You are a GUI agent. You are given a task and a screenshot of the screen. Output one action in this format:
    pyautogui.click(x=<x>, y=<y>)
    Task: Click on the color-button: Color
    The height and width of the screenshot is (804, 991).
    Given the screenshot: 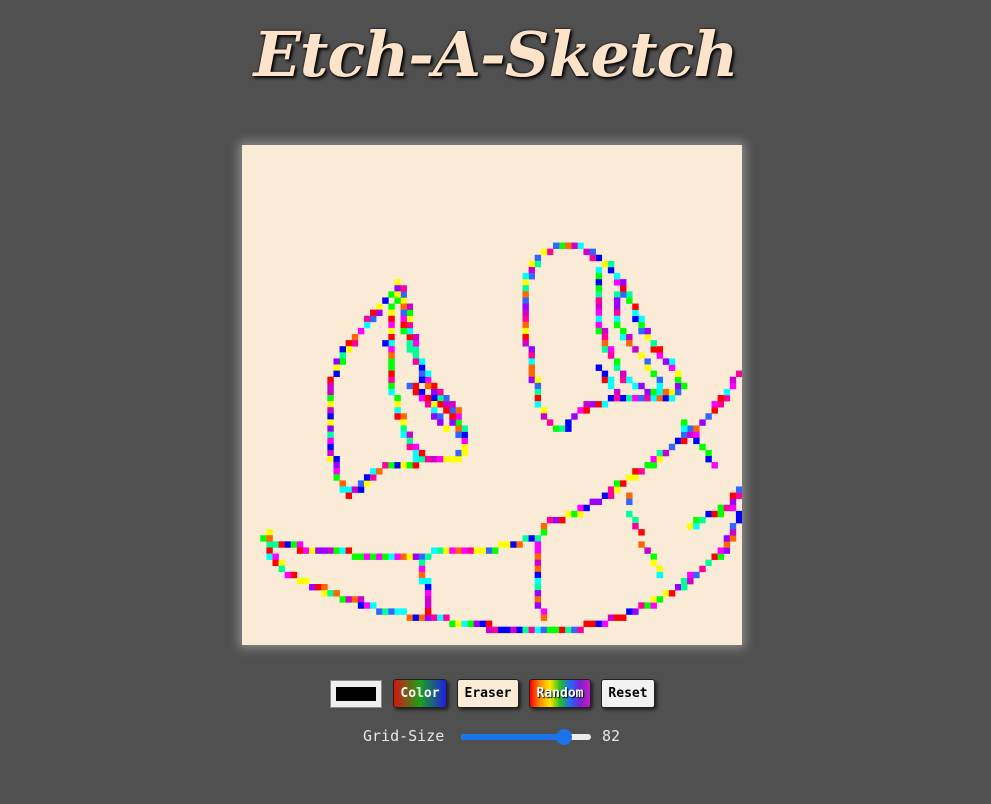 What is the action you would take?
    pyautogui.click(x=420, y=693)
    